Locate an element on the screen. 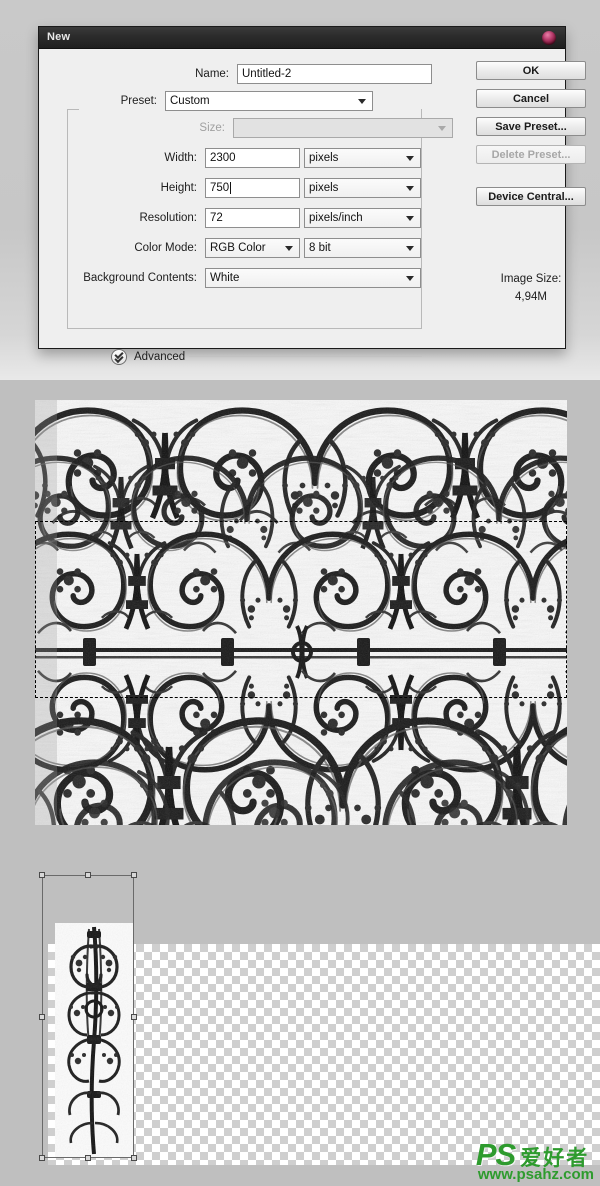  resolution-unit-value: pixels/inch is located at coordinates (336, 218).